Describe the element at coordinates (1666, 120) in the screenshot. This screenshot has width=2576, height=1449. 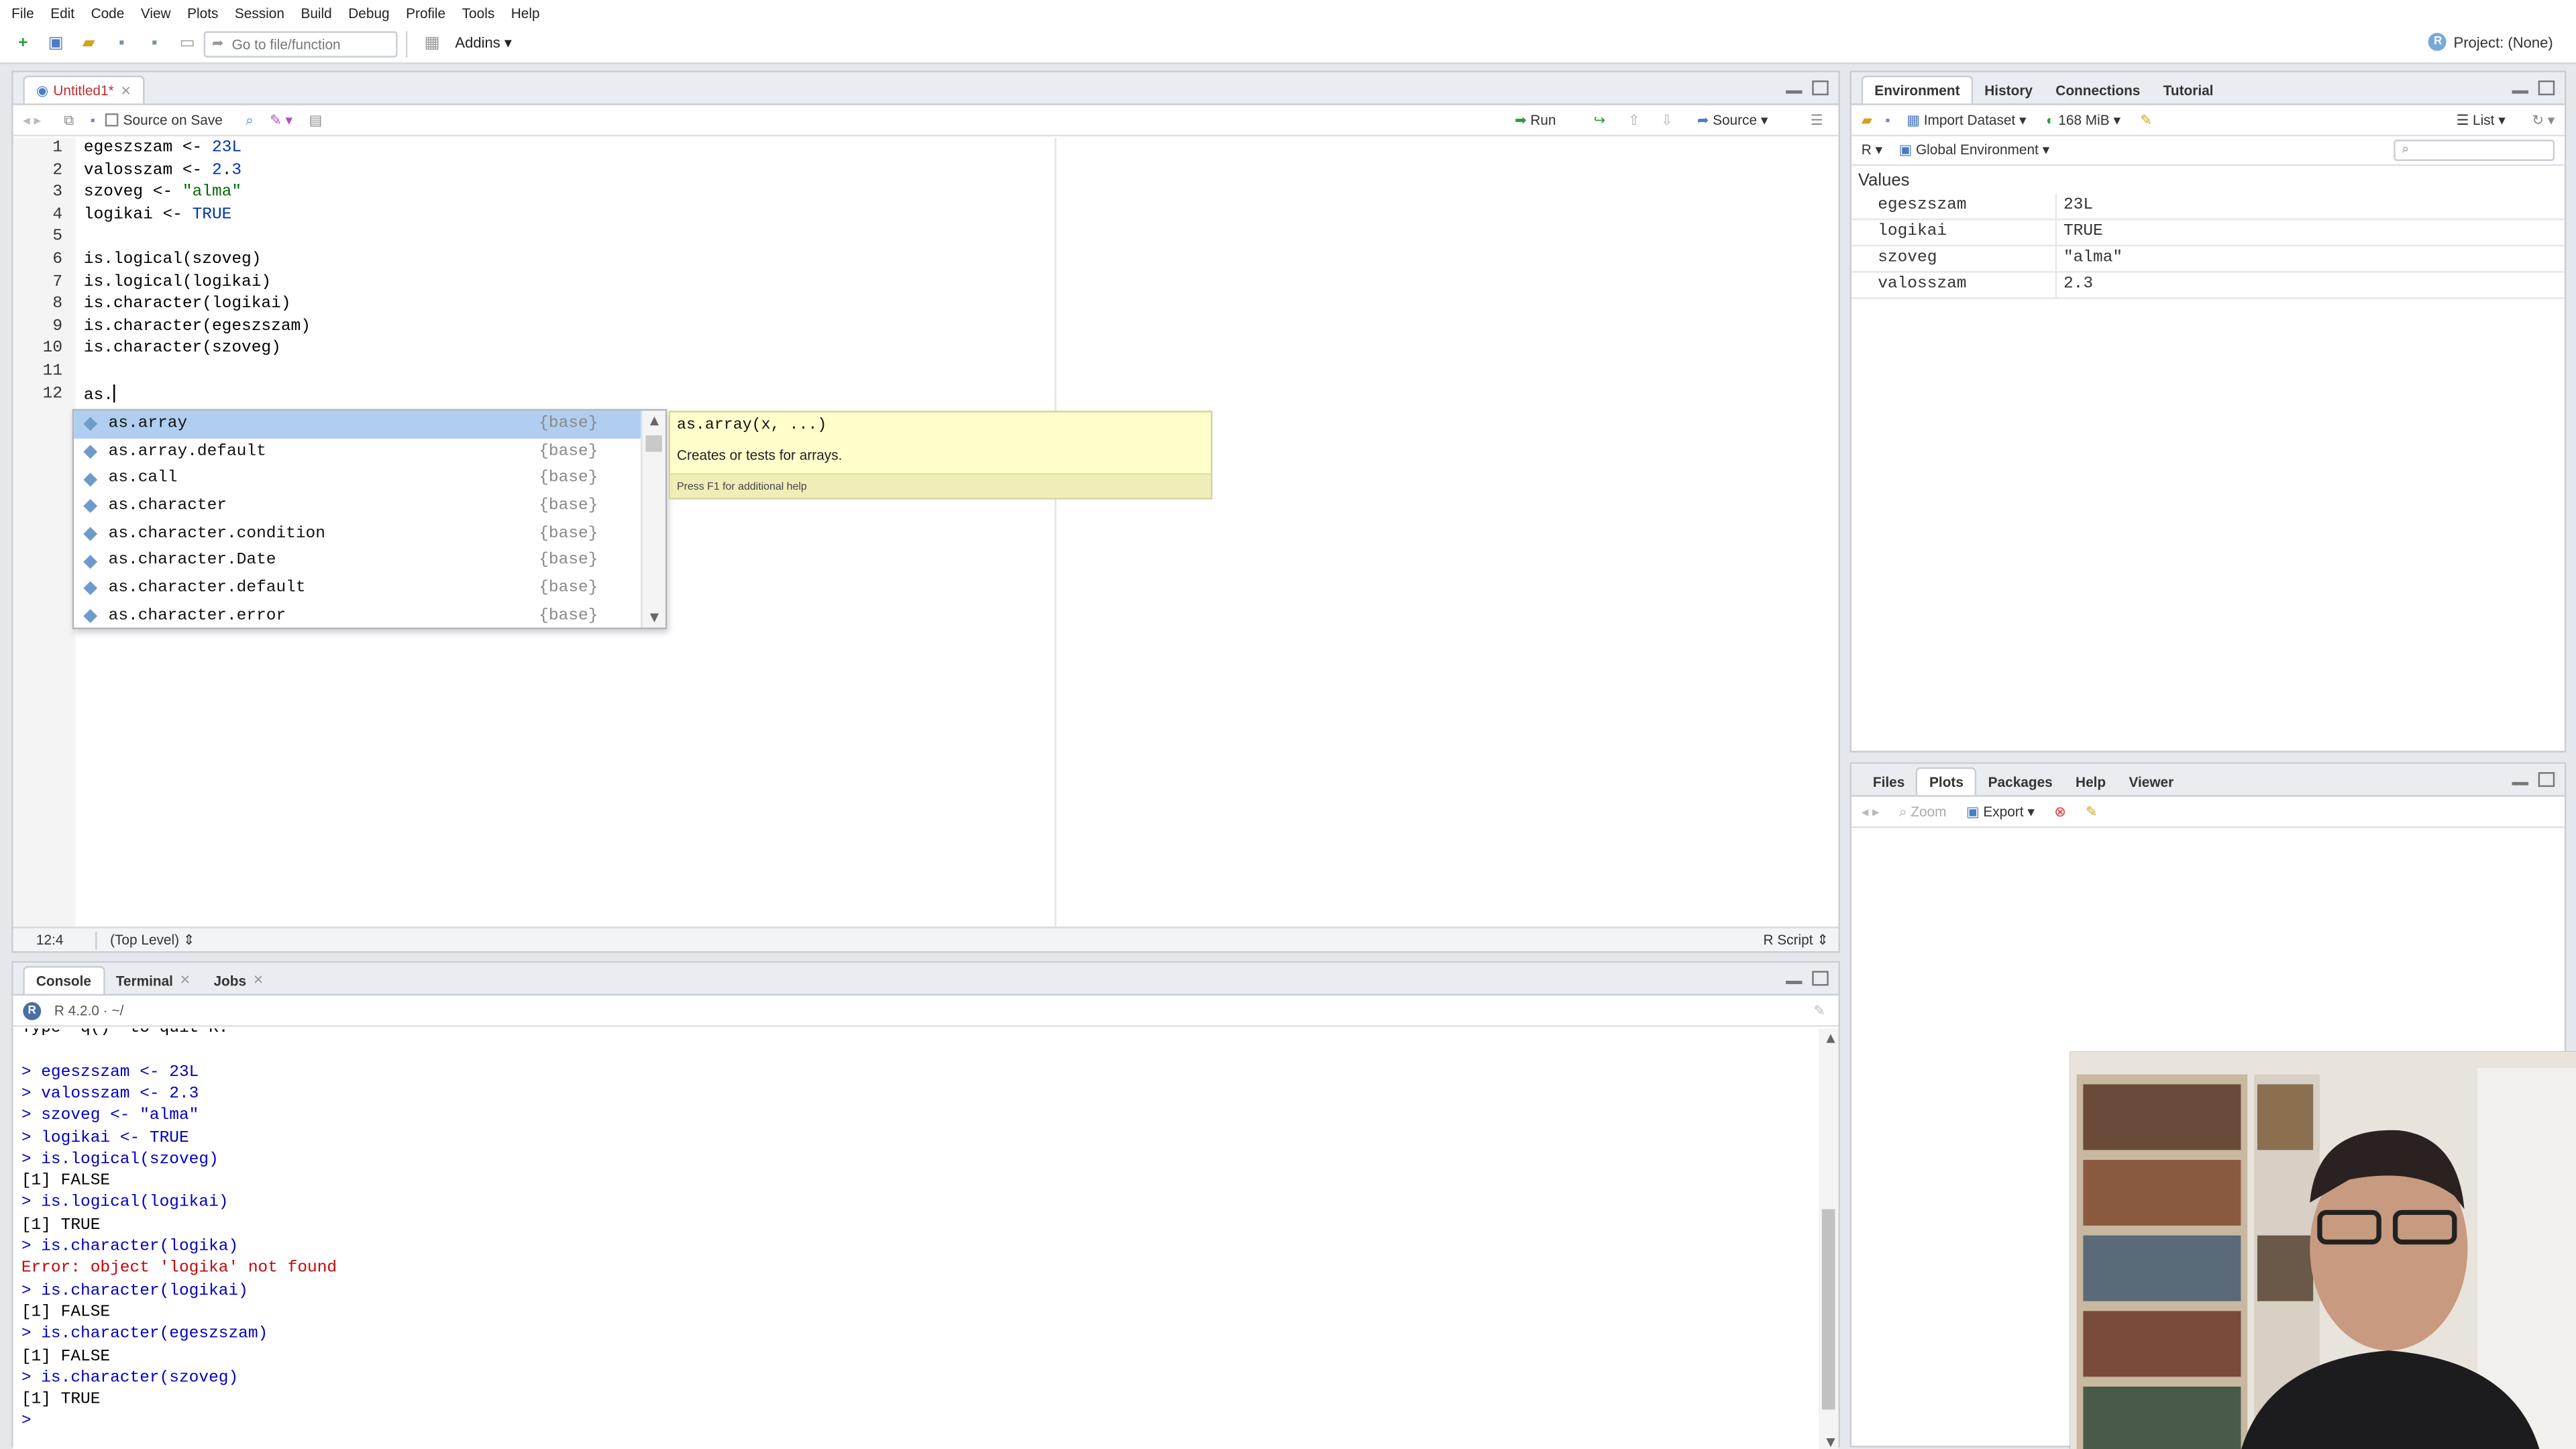
I see `go-down-icon: ⇩` at that location.